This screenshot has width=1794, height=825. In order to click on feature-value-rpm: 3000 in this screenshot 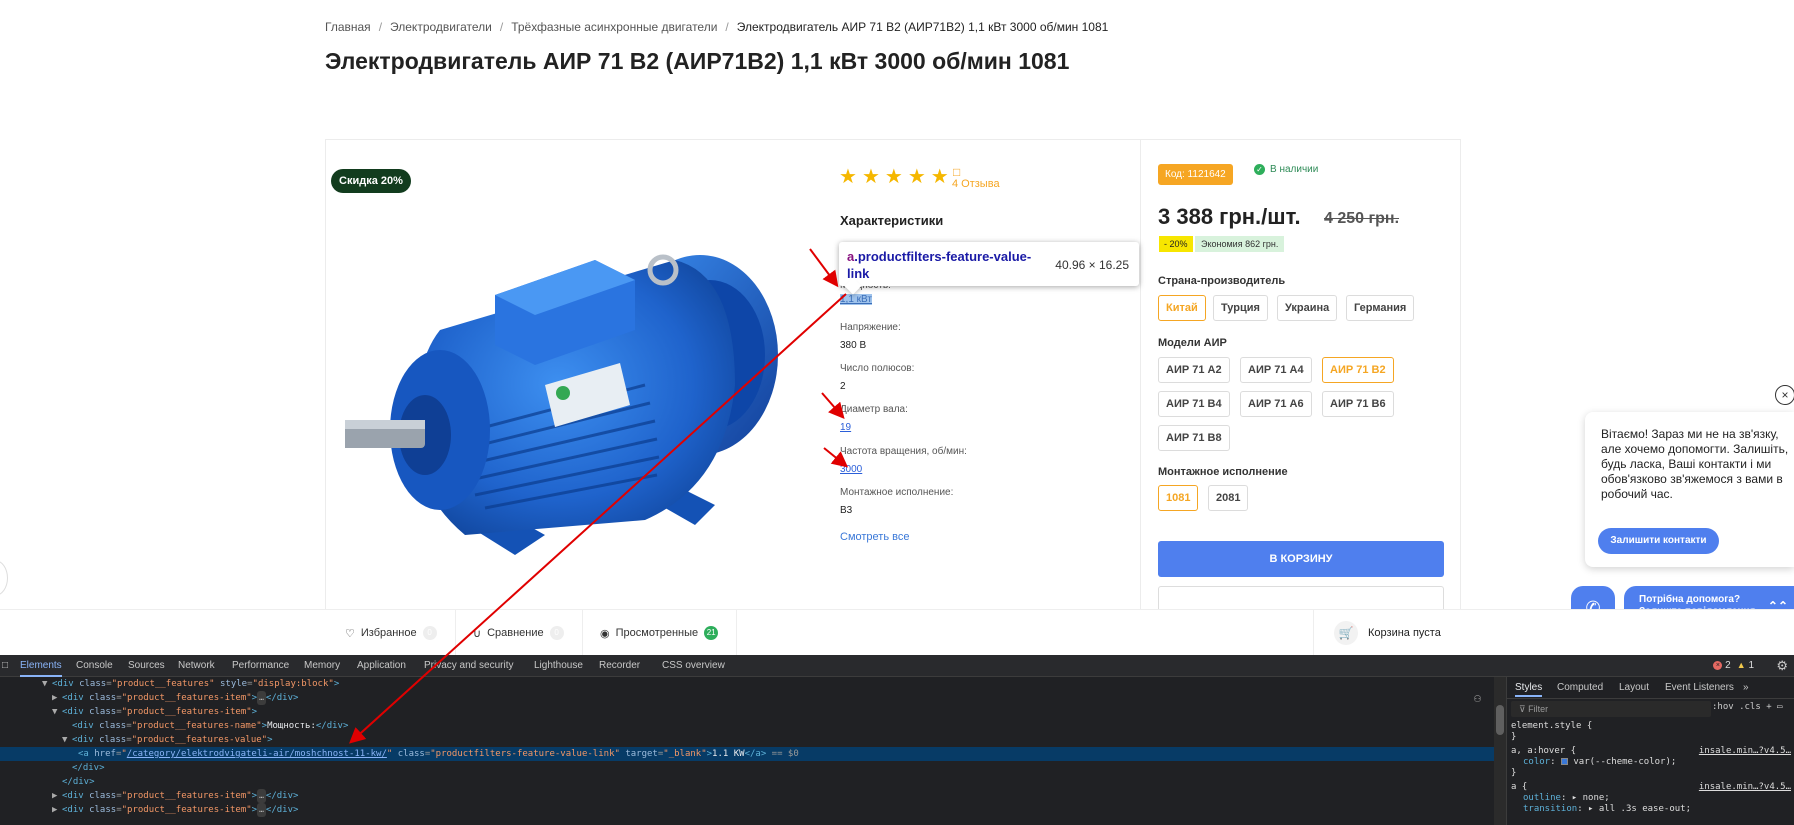, I will do `click(851, 469)`.